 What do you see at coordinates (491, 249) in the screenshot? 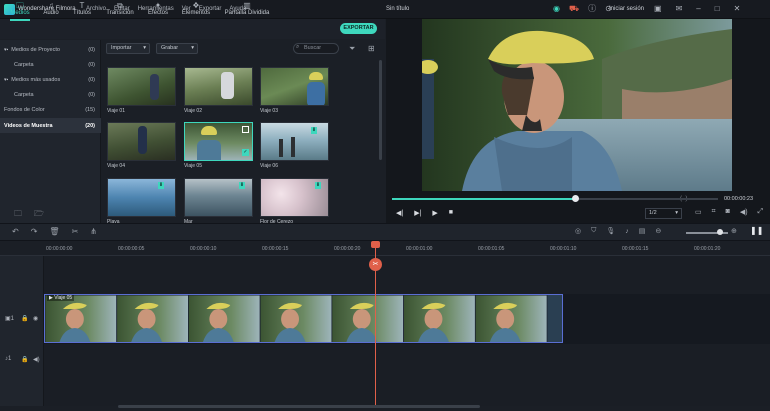
I see `ruler-tick: 00:00:01:05` at bounding box center [491, 249].